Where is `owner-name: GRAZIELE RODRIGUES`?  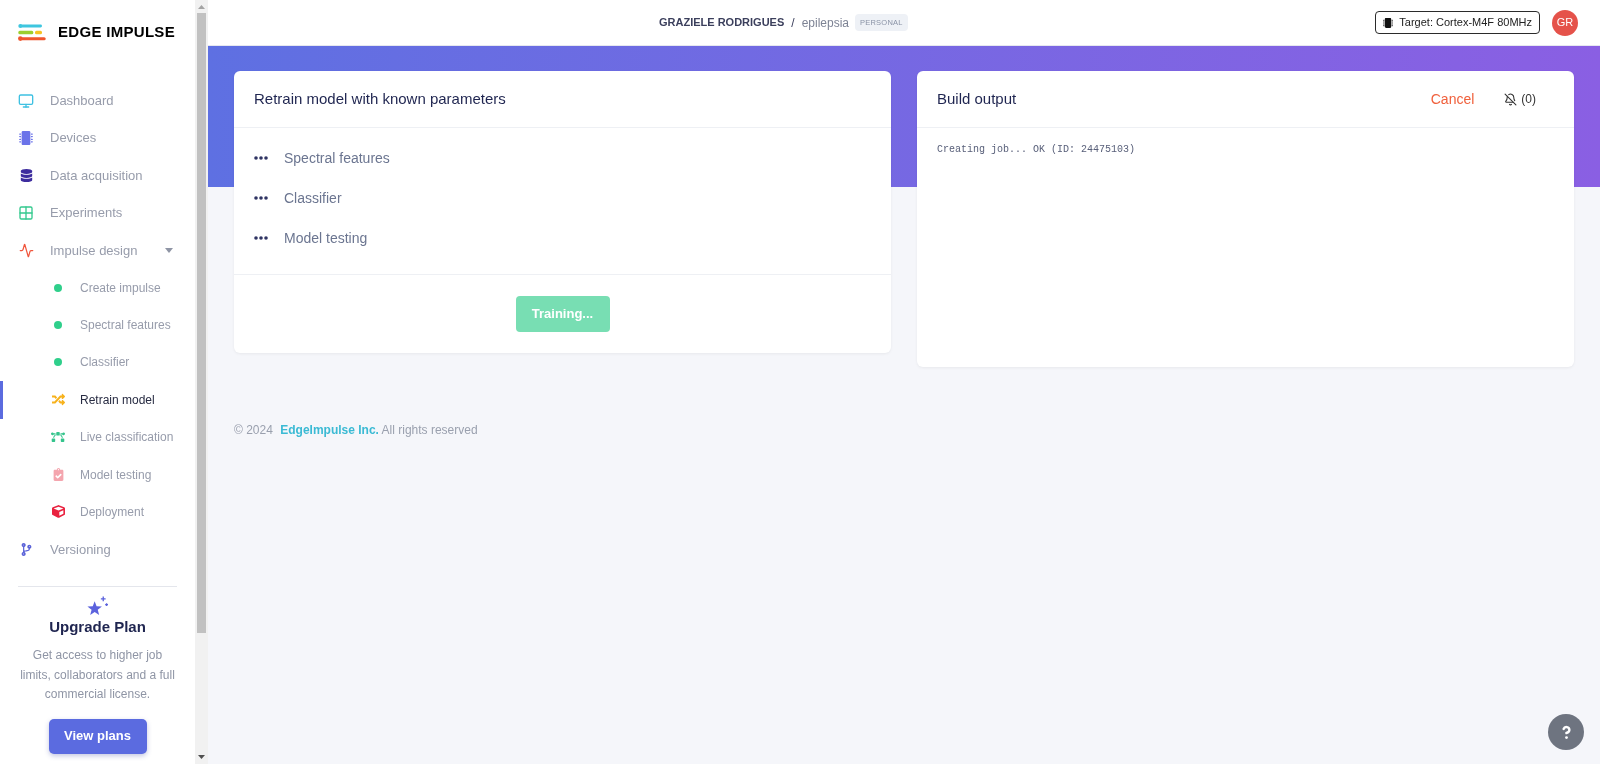
owner-name: GRAZIELE RODRIGUES is located at coordinates (722, 22).